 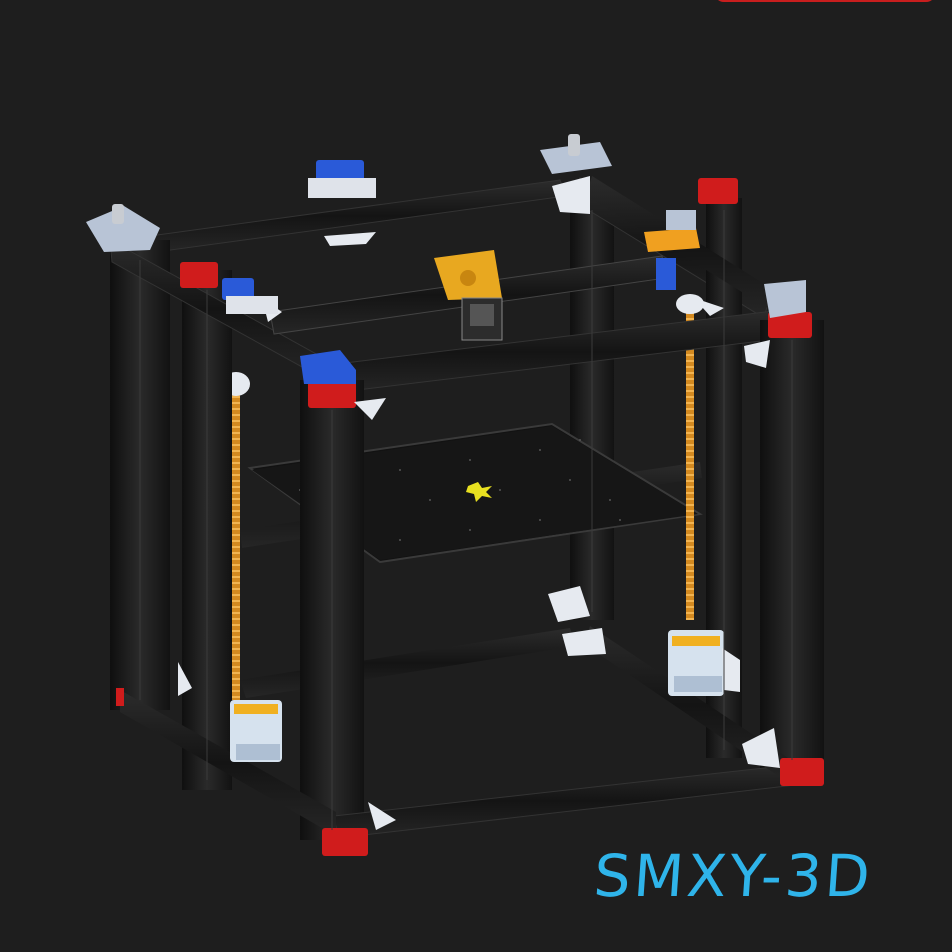 I want to click on watermark-text: SMXY-3D, so click(x=733, y=876).